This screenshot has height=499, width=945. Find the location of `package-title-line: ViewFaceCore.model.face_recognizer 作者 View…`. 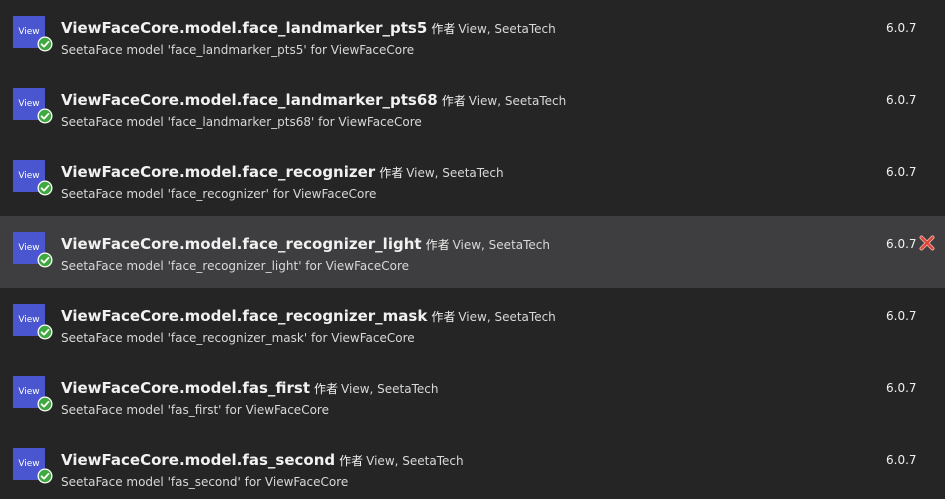

package-title-line: ViewFaceCore.model.face_recognizer 作者 View… is located at coordinates (282, 172).